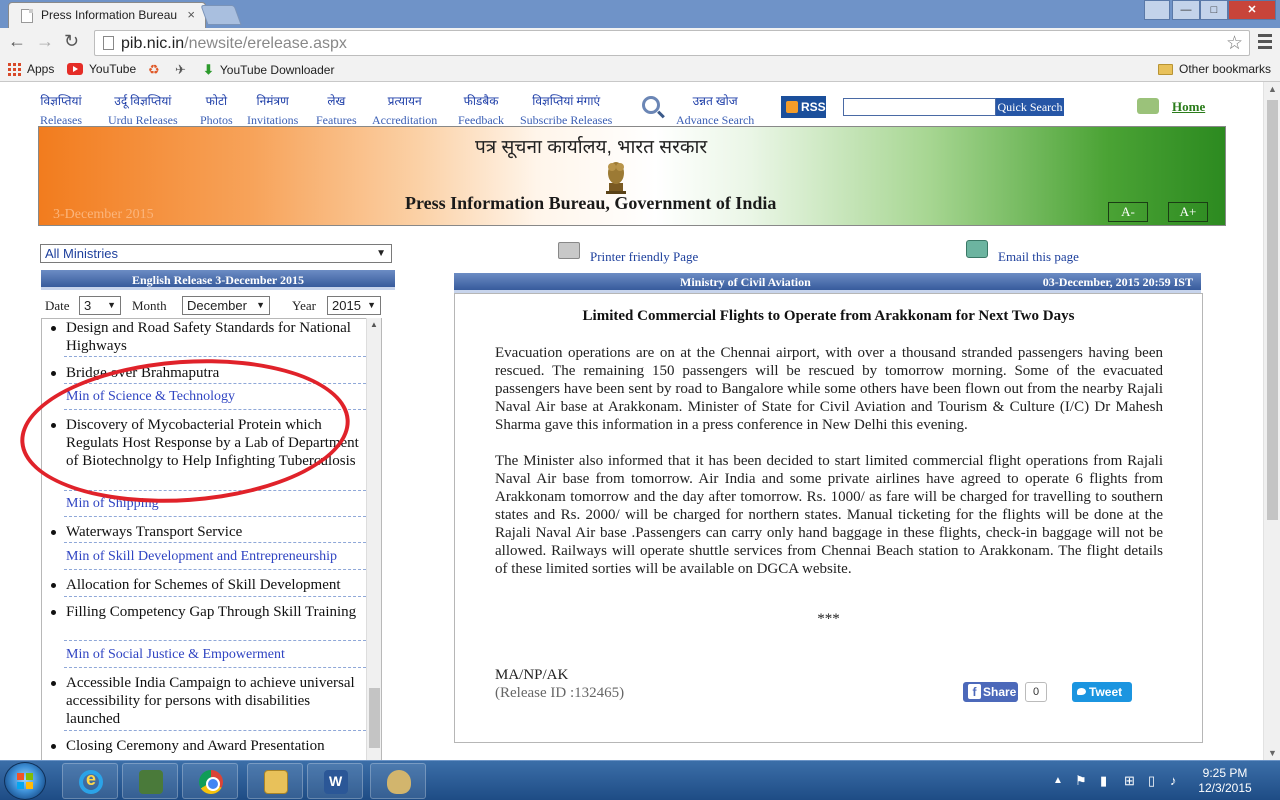 This screenshot has width=1280, height=800. I want to click on bookmark-star-icon: ☆, so click(1234, 43).